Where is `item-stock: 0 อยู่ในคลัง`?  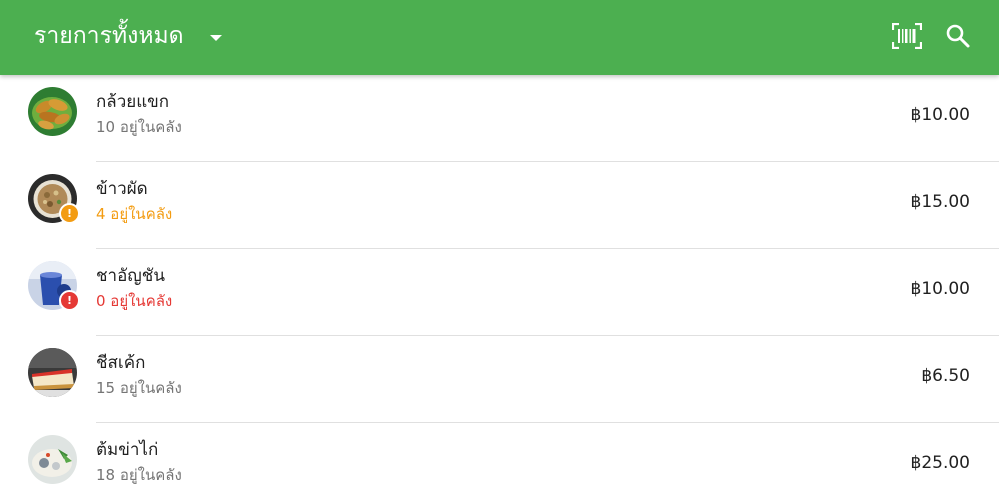
item-stock: 0 อยู่ในคลัง is located at coordinates (134, 301).